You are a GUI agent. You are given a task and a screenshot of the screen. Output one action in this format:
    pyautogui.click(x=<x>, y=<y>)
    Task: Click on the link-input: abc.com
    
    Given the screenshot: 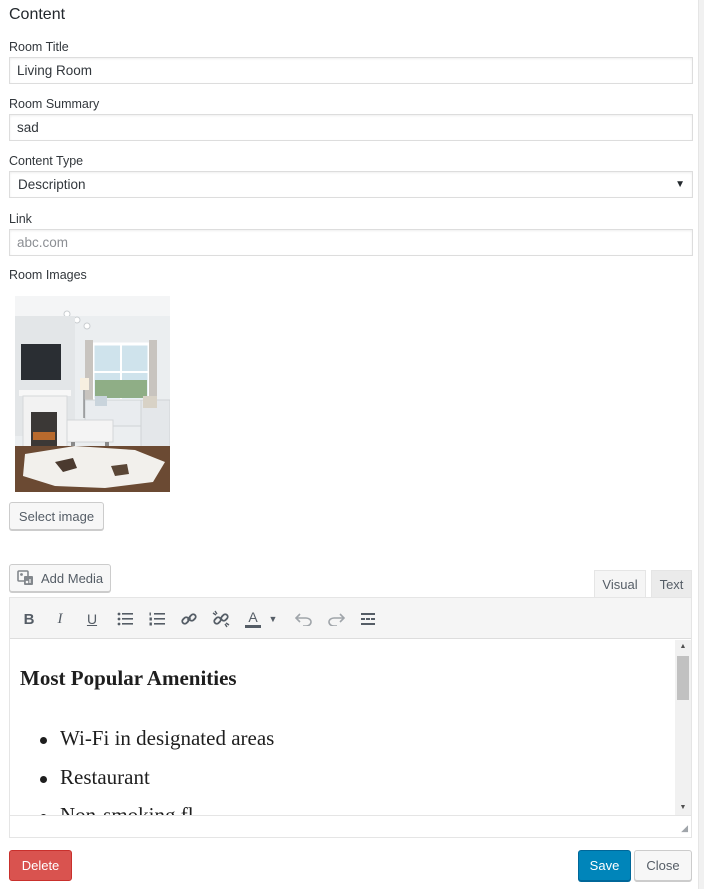 What is the action you would take?
    pyautogui.click(x=351, y=242)
    